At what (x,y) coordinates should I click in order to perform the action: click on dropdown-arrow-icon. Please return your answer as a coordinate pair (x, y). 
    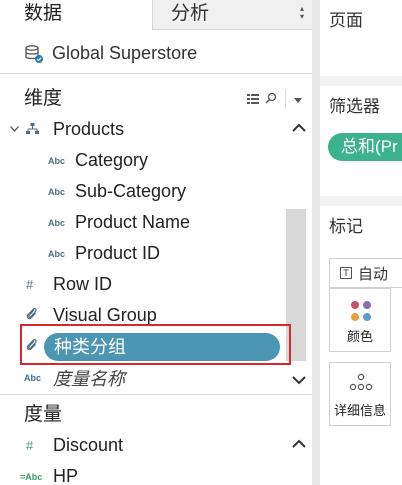
    Looking at the image, I should click on (298, 99).